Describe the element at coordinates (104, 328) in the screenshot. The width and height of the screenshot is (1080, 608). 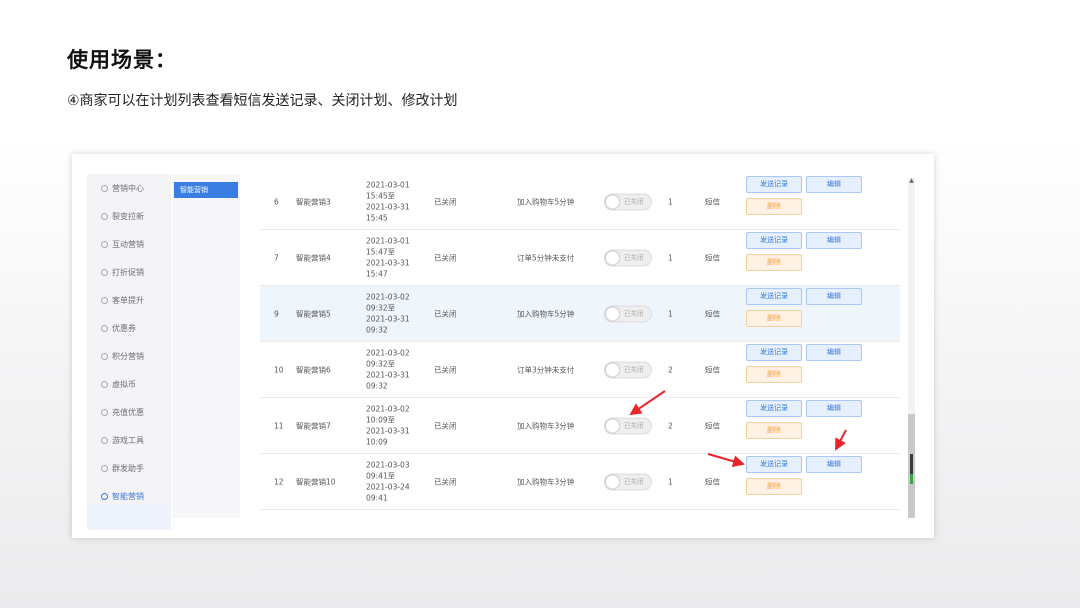
I see `coupon-icon` at that location.